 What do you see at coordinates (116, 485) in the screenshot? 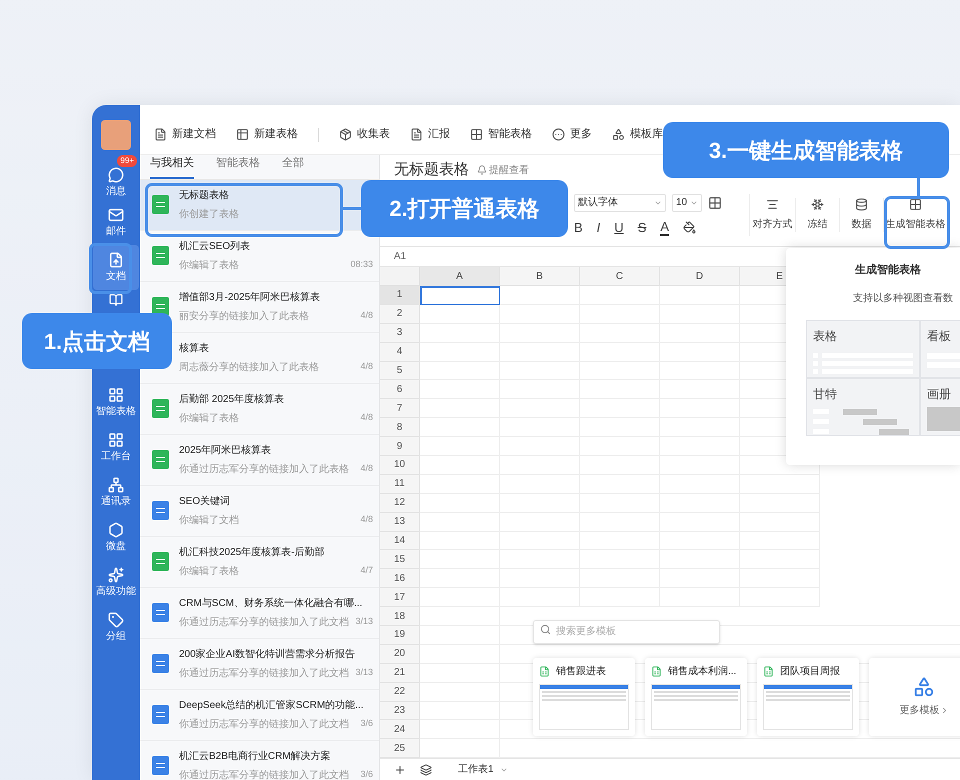
I see `org-chart-icon` at bounding box center [116, 485].